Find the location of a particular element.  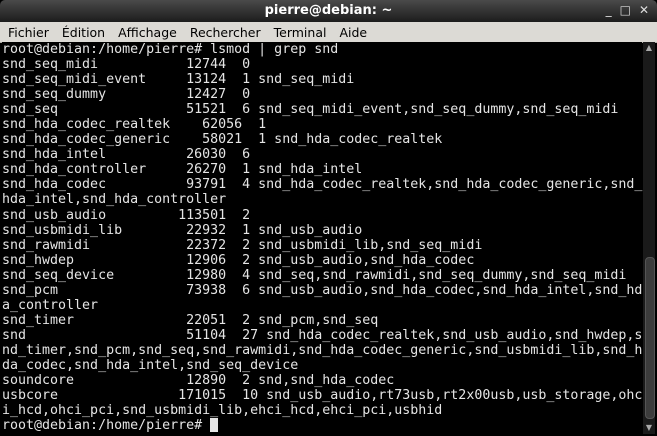

scroll-down-icon: ▼ is located at coordinates (649, 428).